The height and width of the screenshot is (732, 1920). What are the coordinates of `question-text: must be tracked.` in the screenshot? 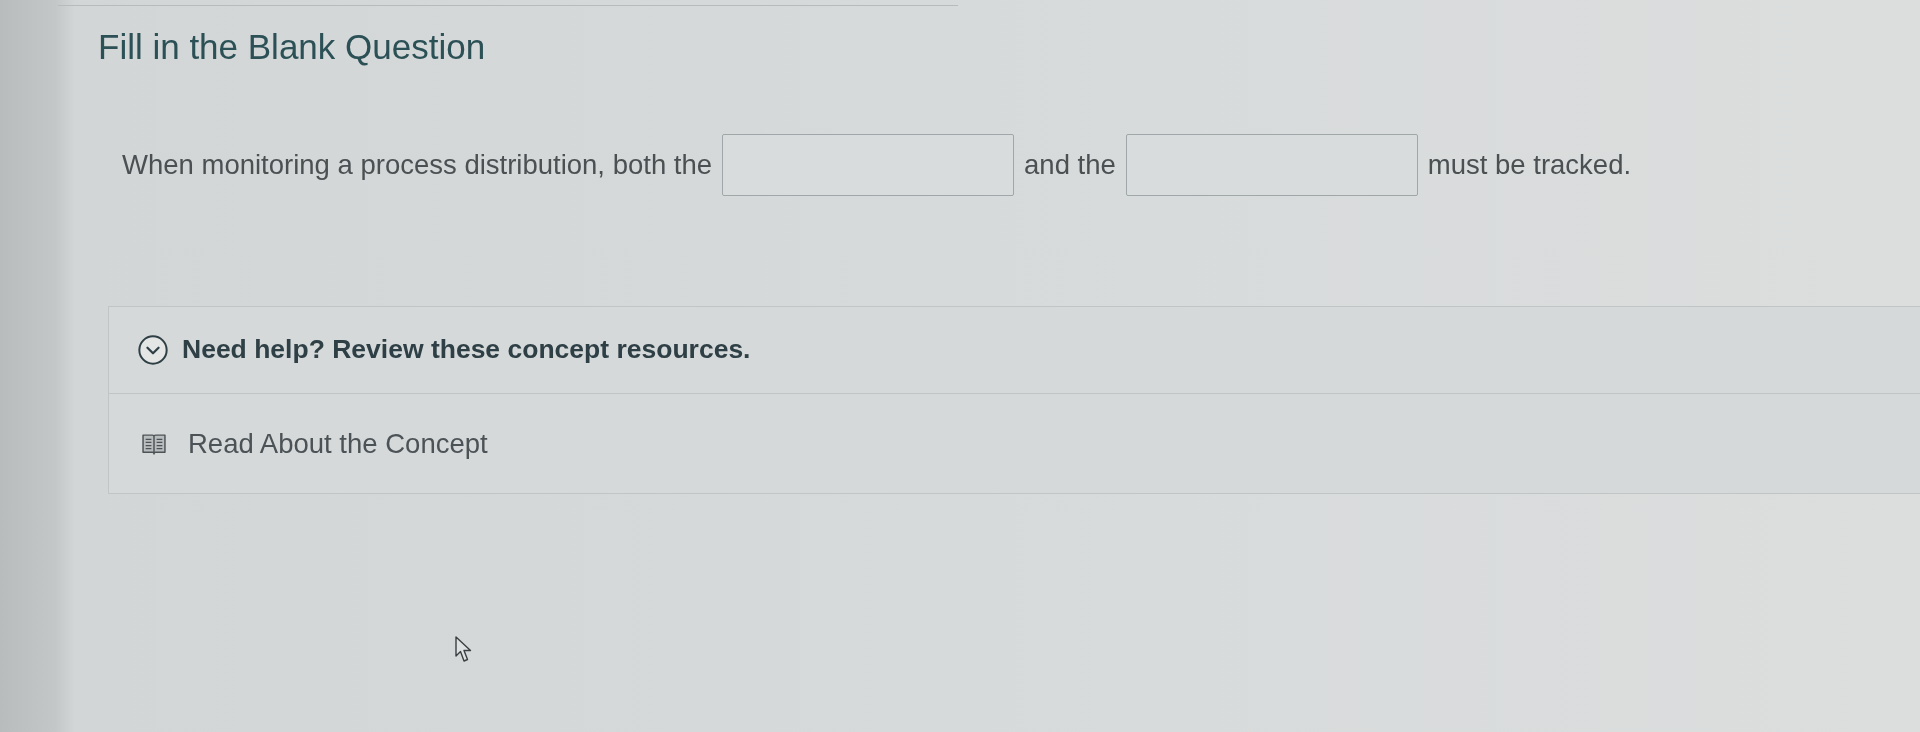 It's located at (1529, 165).